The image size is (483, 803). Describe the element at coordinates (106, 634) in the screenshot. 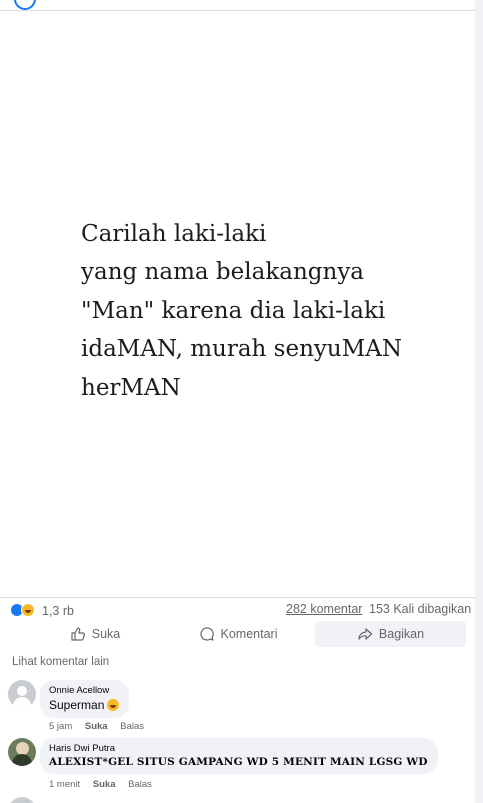

I see `like-label: Suka` at that location.